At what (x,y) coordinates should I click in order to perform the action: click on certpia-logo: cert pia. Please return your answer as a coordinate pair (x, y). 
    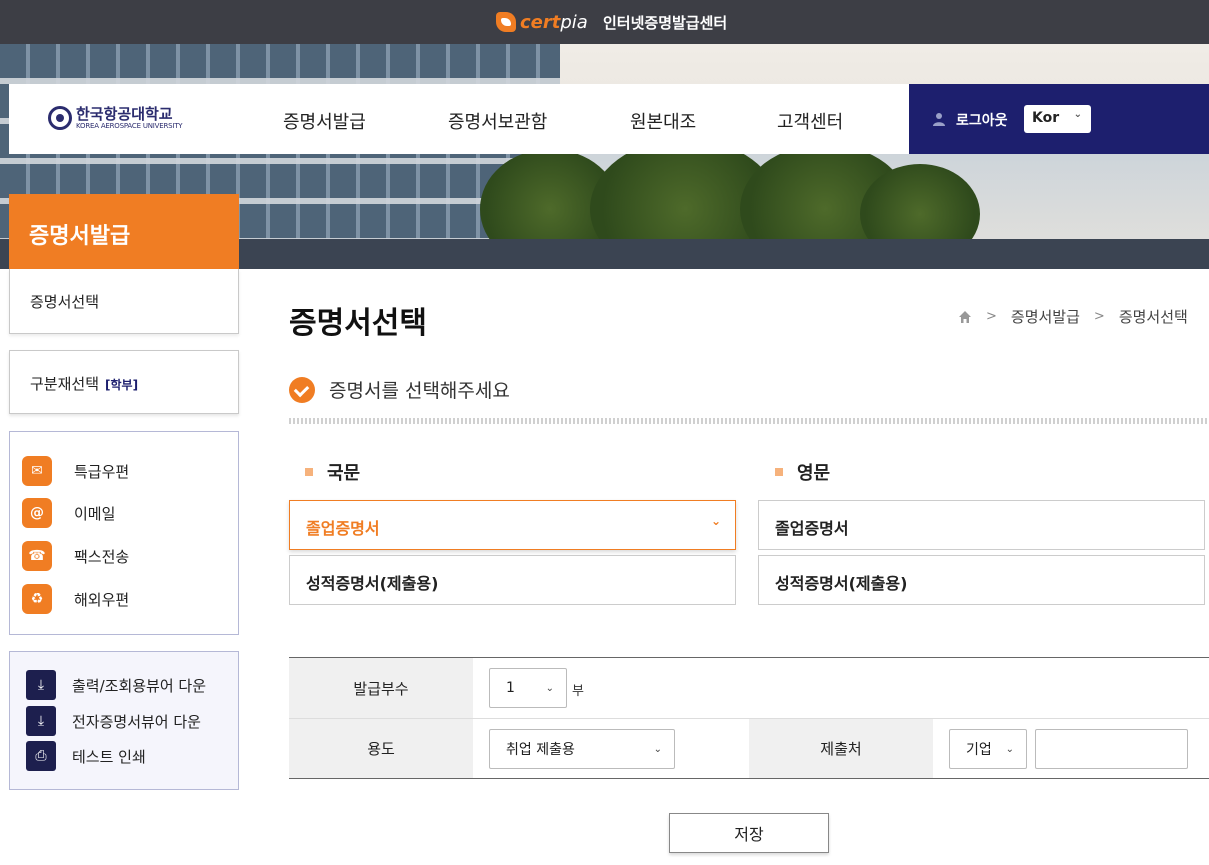
    Looking at the image, I should click on (542, 22).